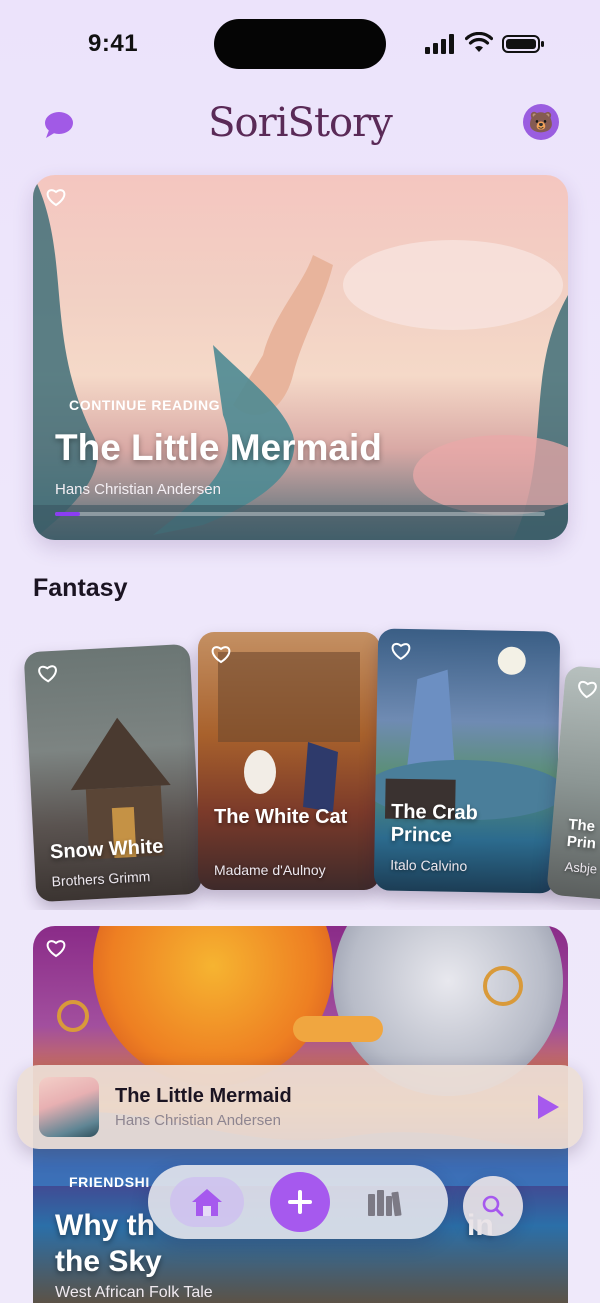  Describe the element at coordinates (138, 489) in the screenshot. I see `hero-author: Hans Christian Andersen` at that location.